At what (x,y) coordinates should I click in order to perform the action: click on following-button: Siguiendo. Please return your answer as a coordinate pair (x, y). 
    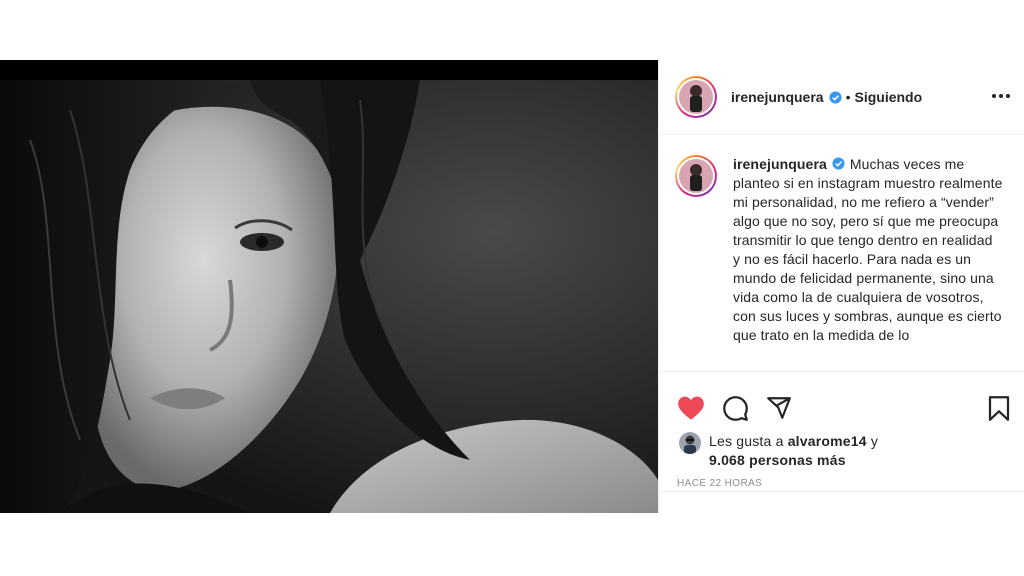
    Looking at the image, I should click on (889, 97).